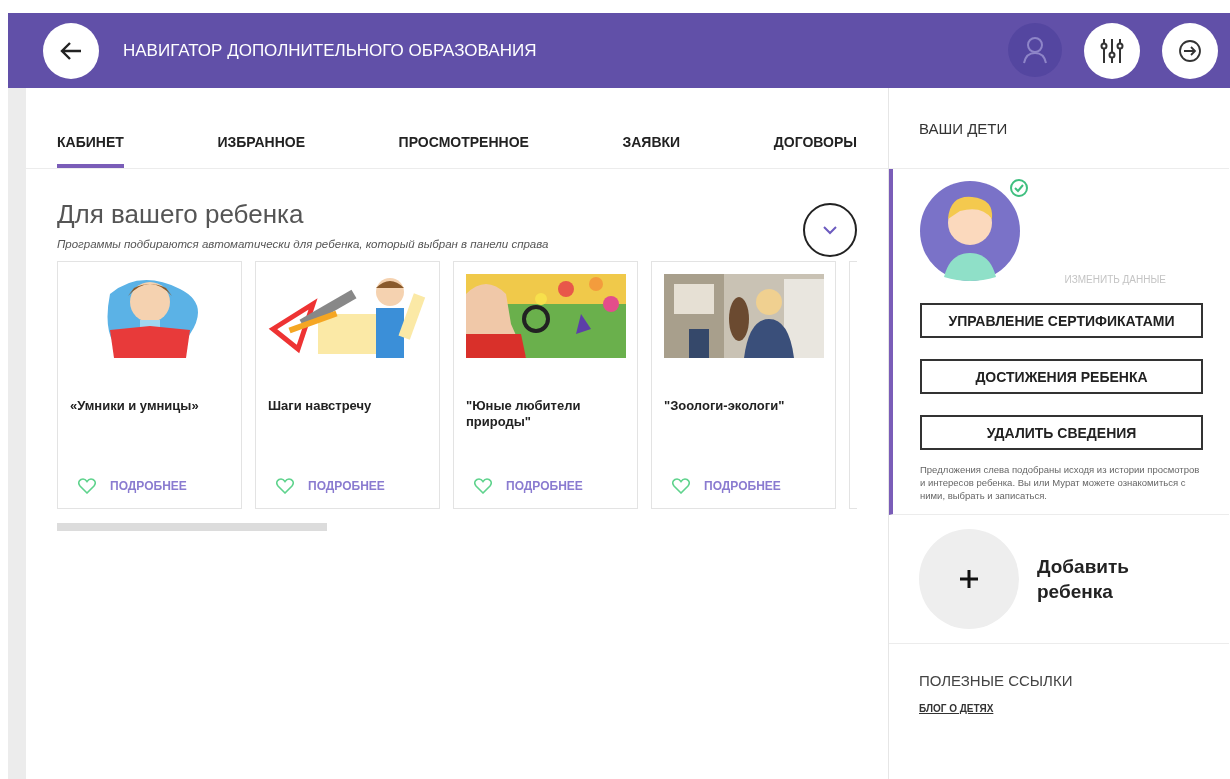 Image resolution: width=1230 pixels, height=779 pixels. Describe the element at coordinates (1061, 432) in the screenshot. I see `action-button: УДАЛИТЬ СВЕДЕНИЯ` at that location.